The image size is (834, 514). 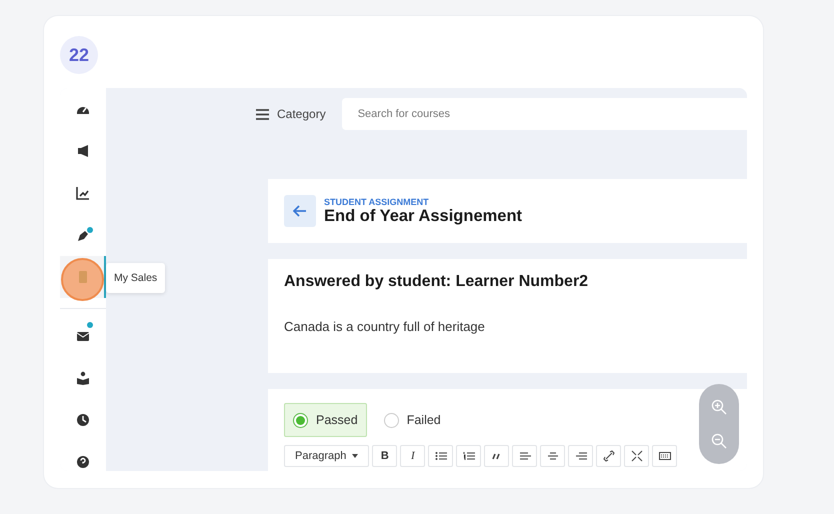 I want to click on search-field: Search for courses, so click(x=544, y=114).